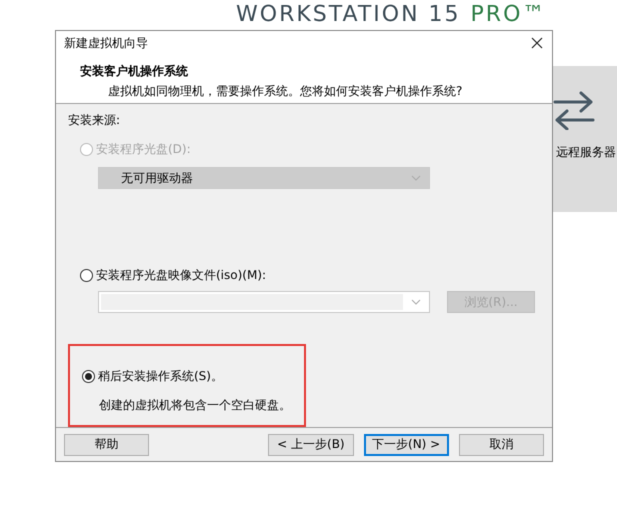 This screenshot has width=617, height=522. I want to click on radio-option: 稍后安装操作系统(S)。, so click(146, 377).